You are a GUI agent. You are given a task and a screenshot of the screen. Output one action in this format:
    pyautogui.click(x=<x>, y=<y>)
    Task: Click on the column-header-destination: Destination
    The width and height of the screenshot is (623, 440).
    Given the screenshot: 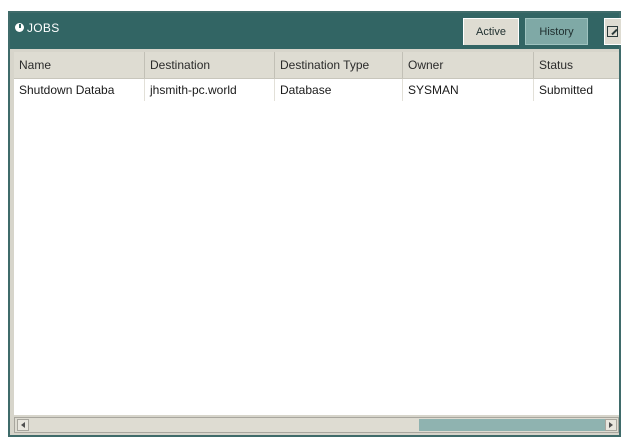 What is the action you would take?
    pyautogui.click(x=210, y=65)
    